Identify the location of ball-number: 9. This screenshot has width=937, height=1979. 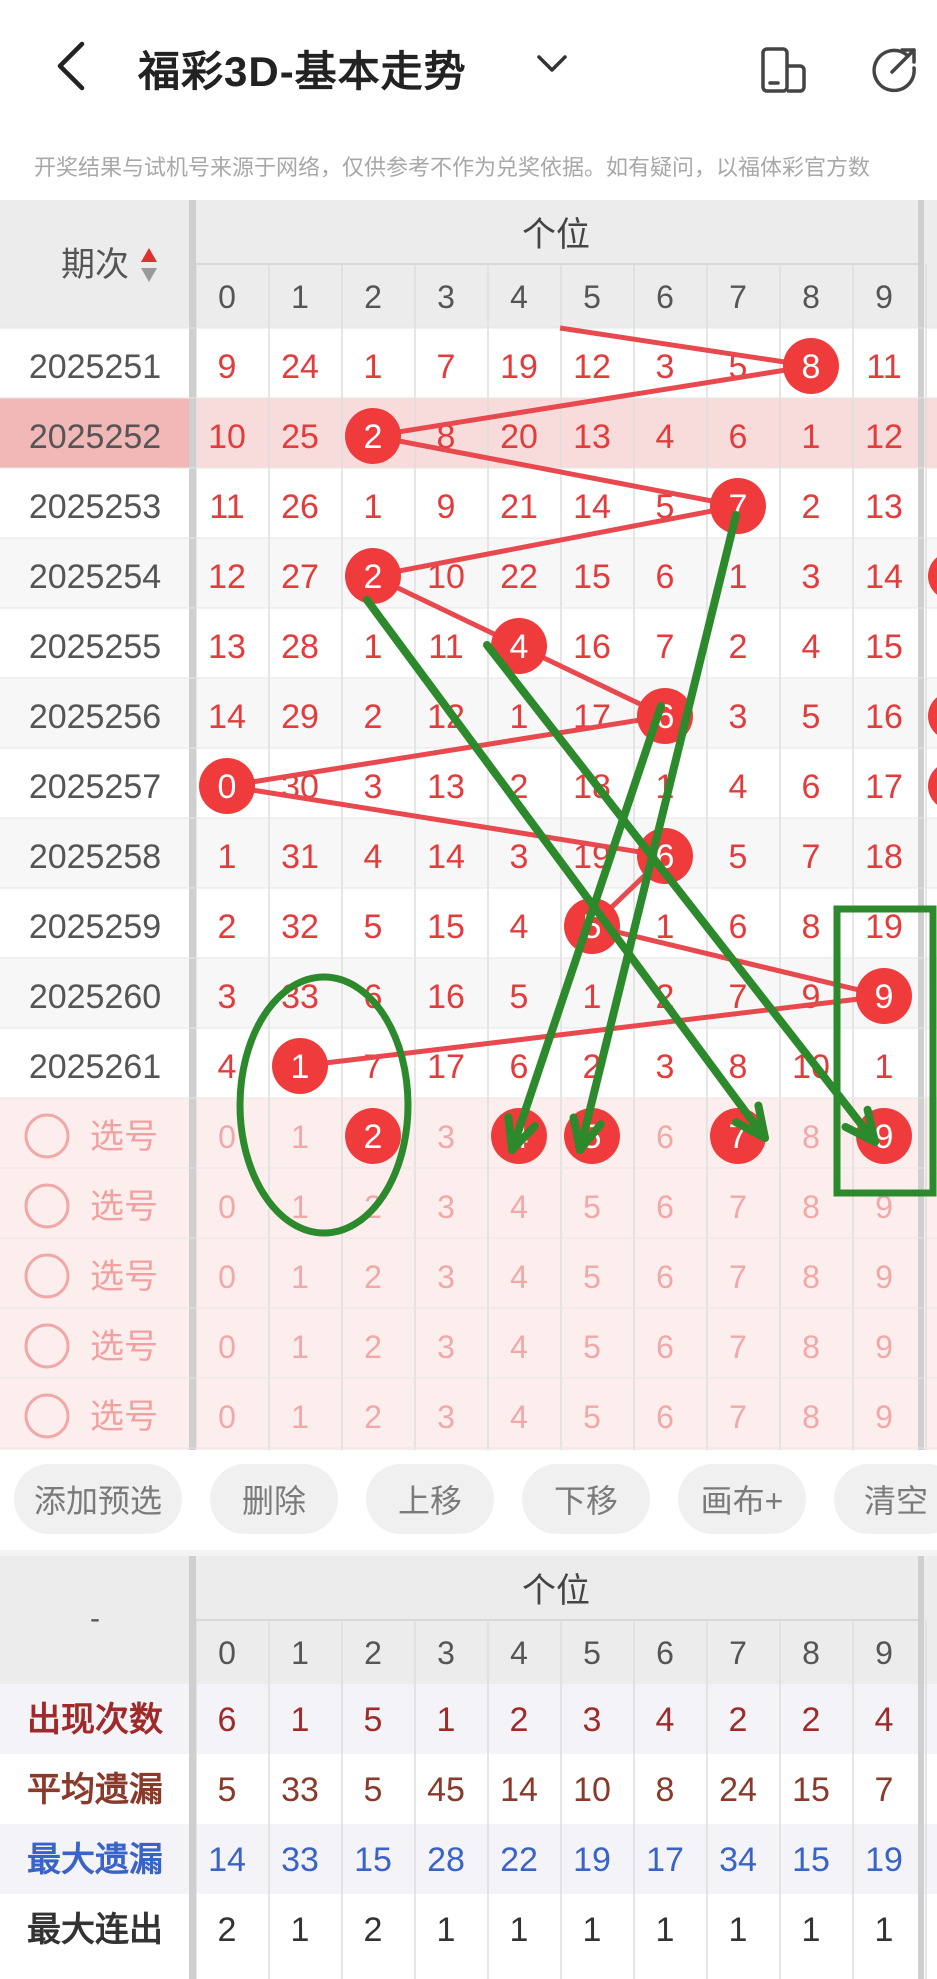
(884, 997).